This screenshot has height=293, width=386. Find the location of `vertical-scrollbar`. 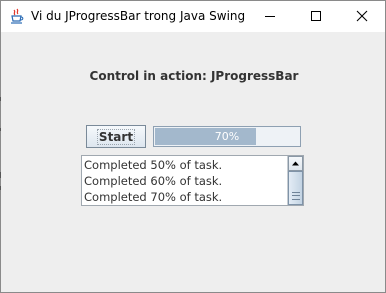

vertical-scrollbar is located at coordinates (295, 180).